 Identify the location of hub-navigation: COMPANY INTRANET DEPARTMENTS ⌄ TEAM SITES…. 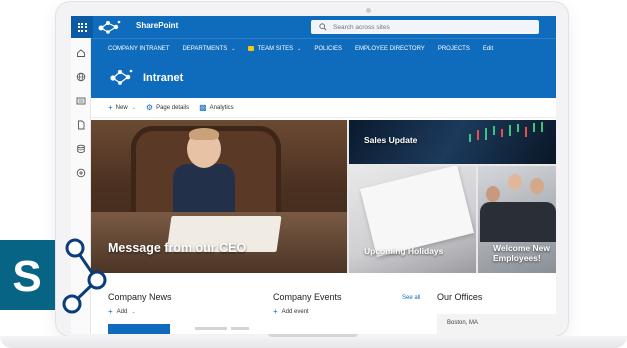
(313, 48).